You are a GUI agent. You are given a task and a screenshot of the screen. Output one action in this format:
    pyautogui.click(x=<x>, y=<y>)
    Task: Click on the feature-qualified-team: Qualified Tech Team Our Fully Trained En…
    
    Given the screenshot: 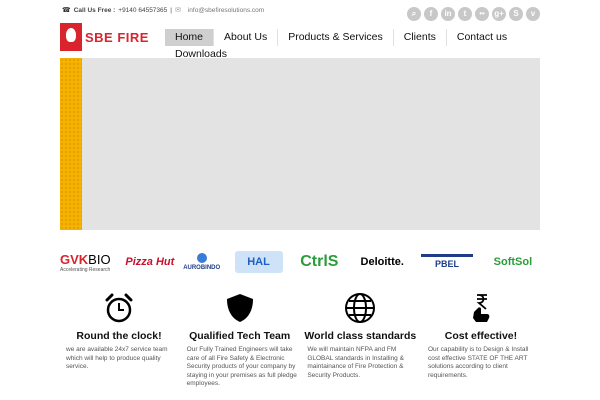 What is the action you would take?
    pyautogui.click(x=240, y=339)
    